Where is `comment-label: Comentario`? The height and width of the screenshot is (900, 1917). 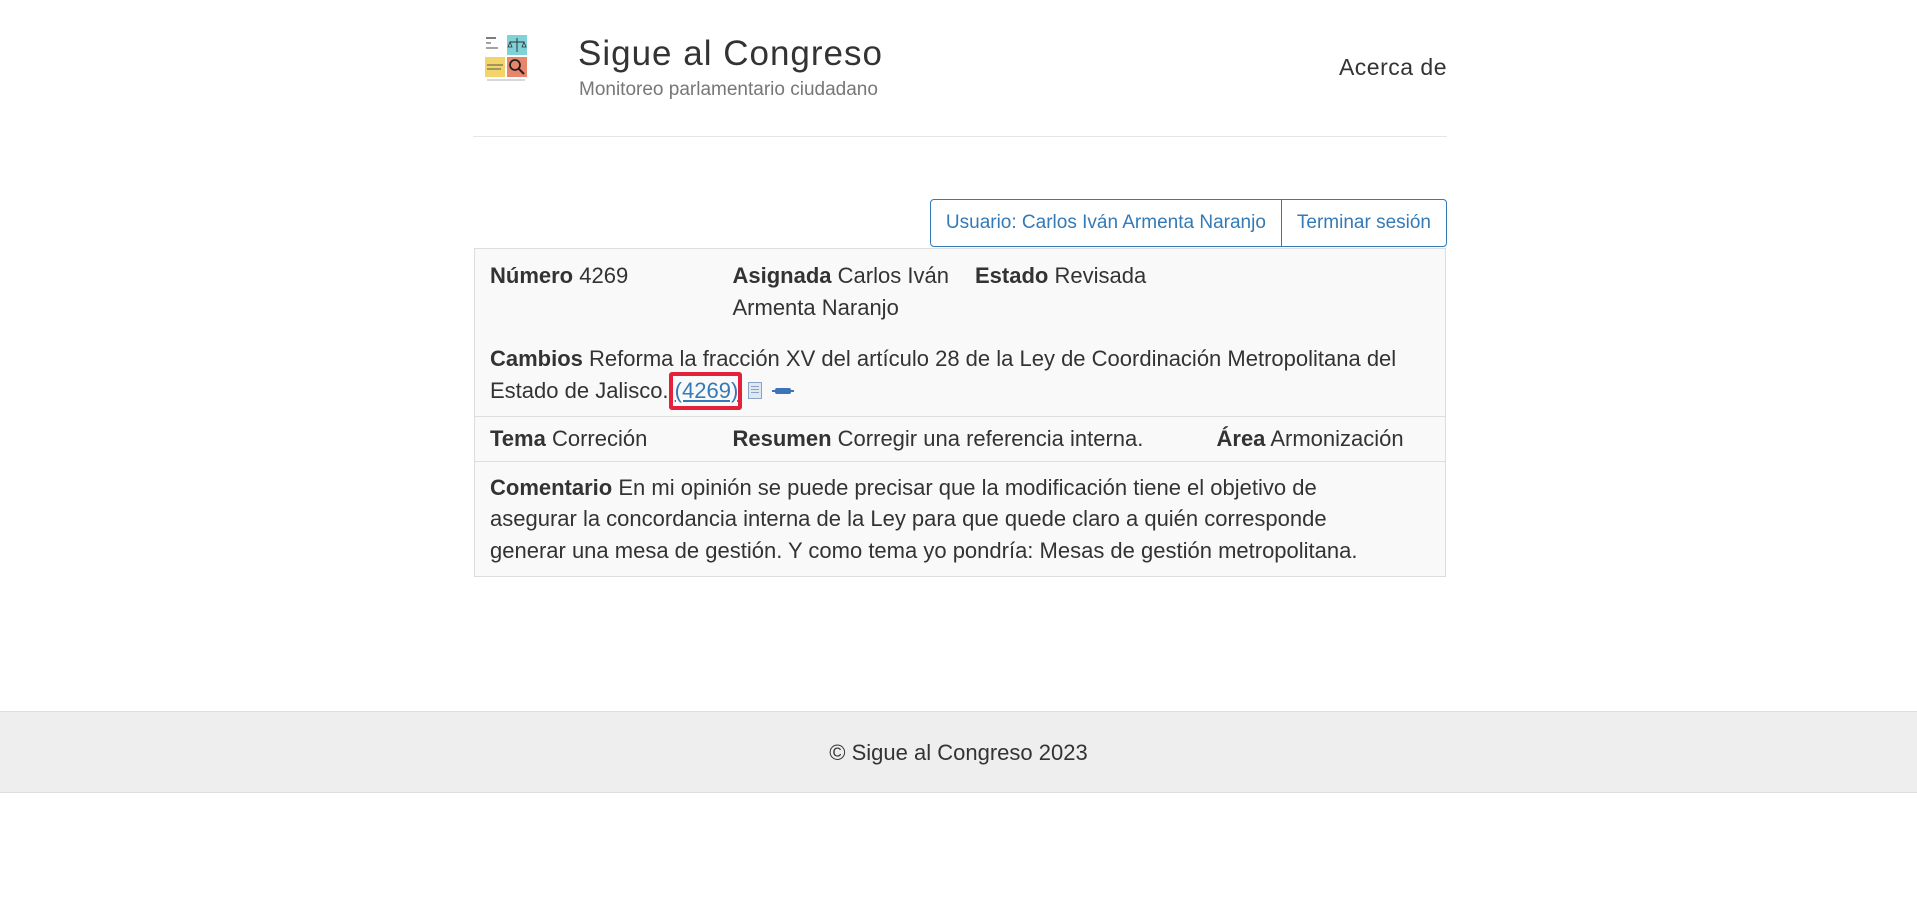
comment-label: Comentario is located at coordinates (551, 487).